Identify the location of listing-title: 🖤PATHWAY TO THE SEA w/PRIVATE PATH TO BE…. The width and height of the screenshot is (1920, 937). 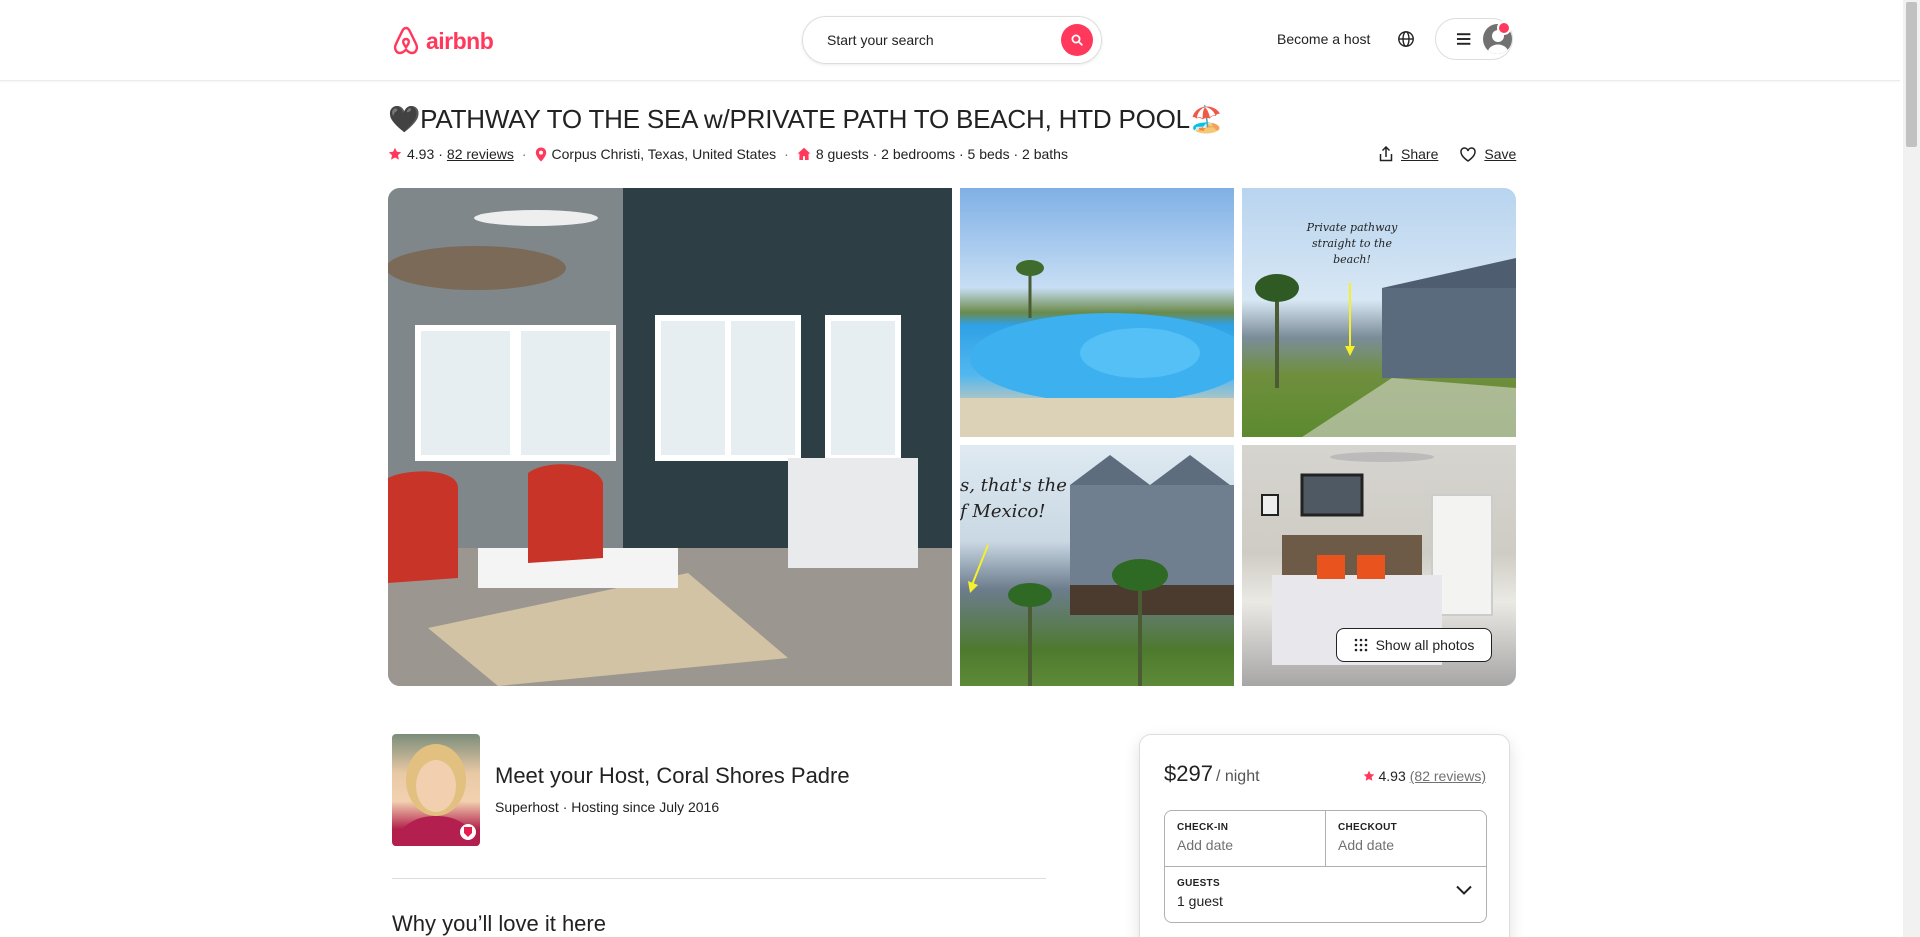
(805, 119).